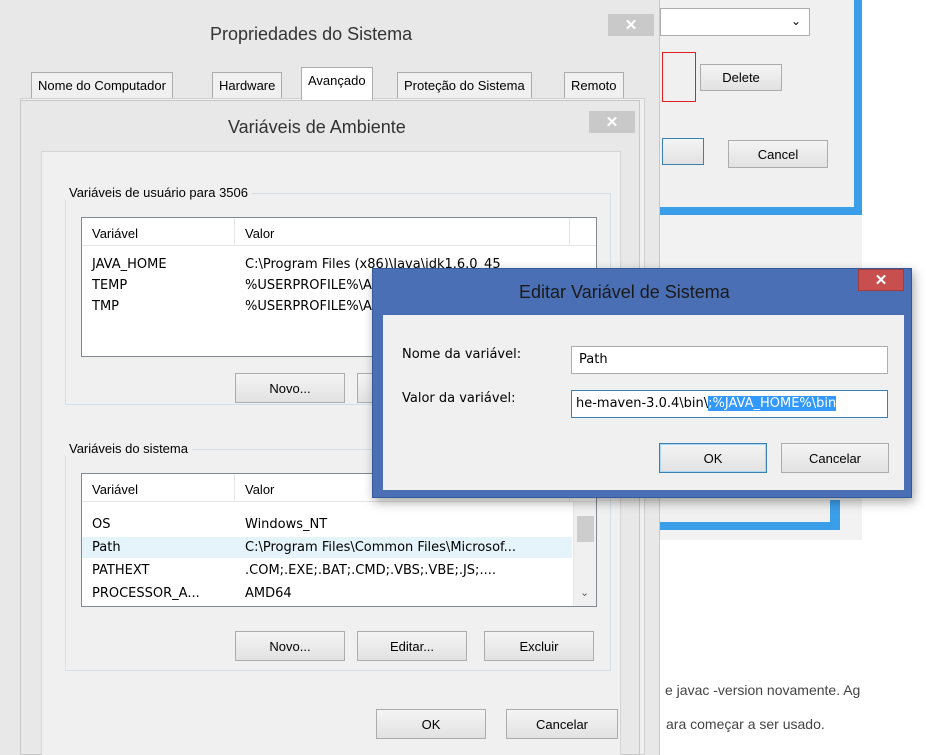  I want to click on tab-protecao-do-sistema: Proteção do Sistema, so click(464, 85).